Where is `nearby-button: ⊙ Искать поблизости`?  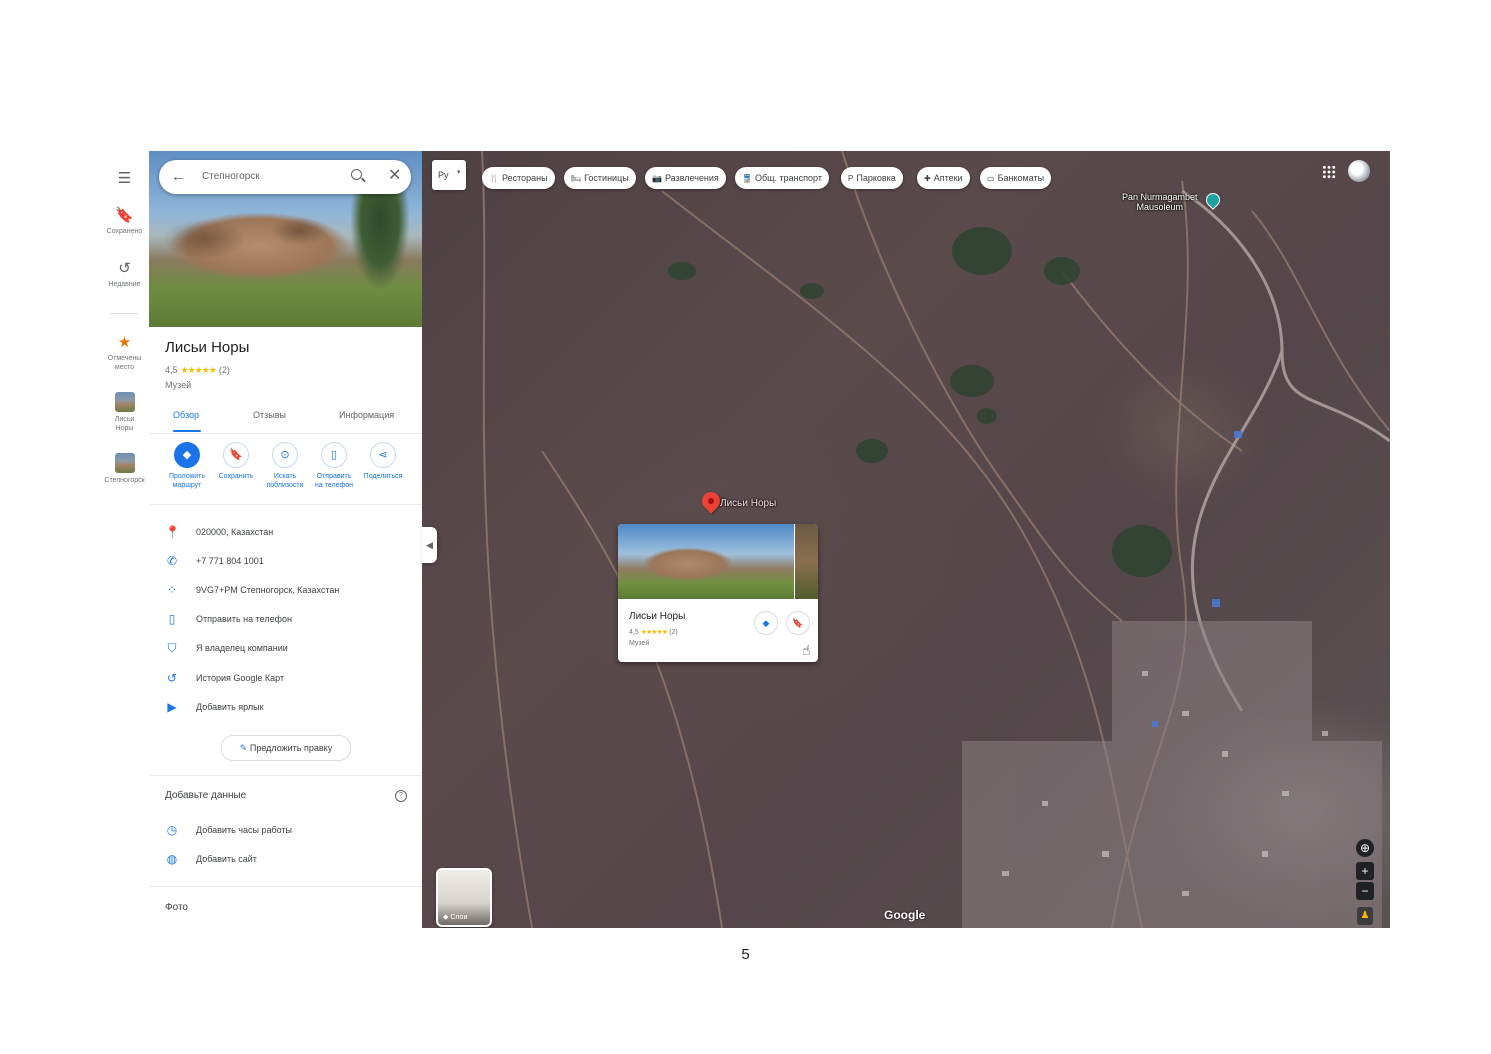 nearby-button: ⊙ Искать поблизости is located at coordinates (285, 466).